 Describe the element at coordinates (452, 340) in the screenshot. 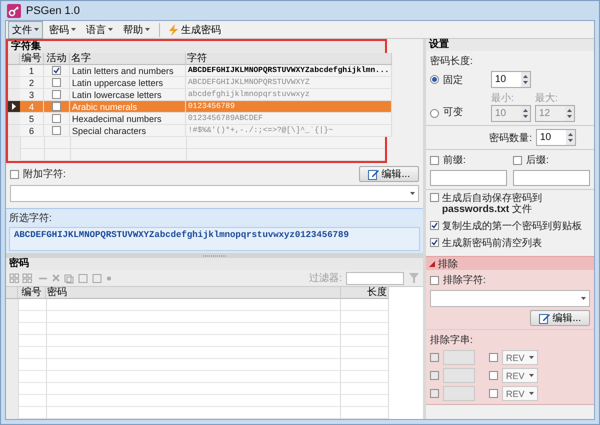

I see `field-label: 排除字串:` at that location.